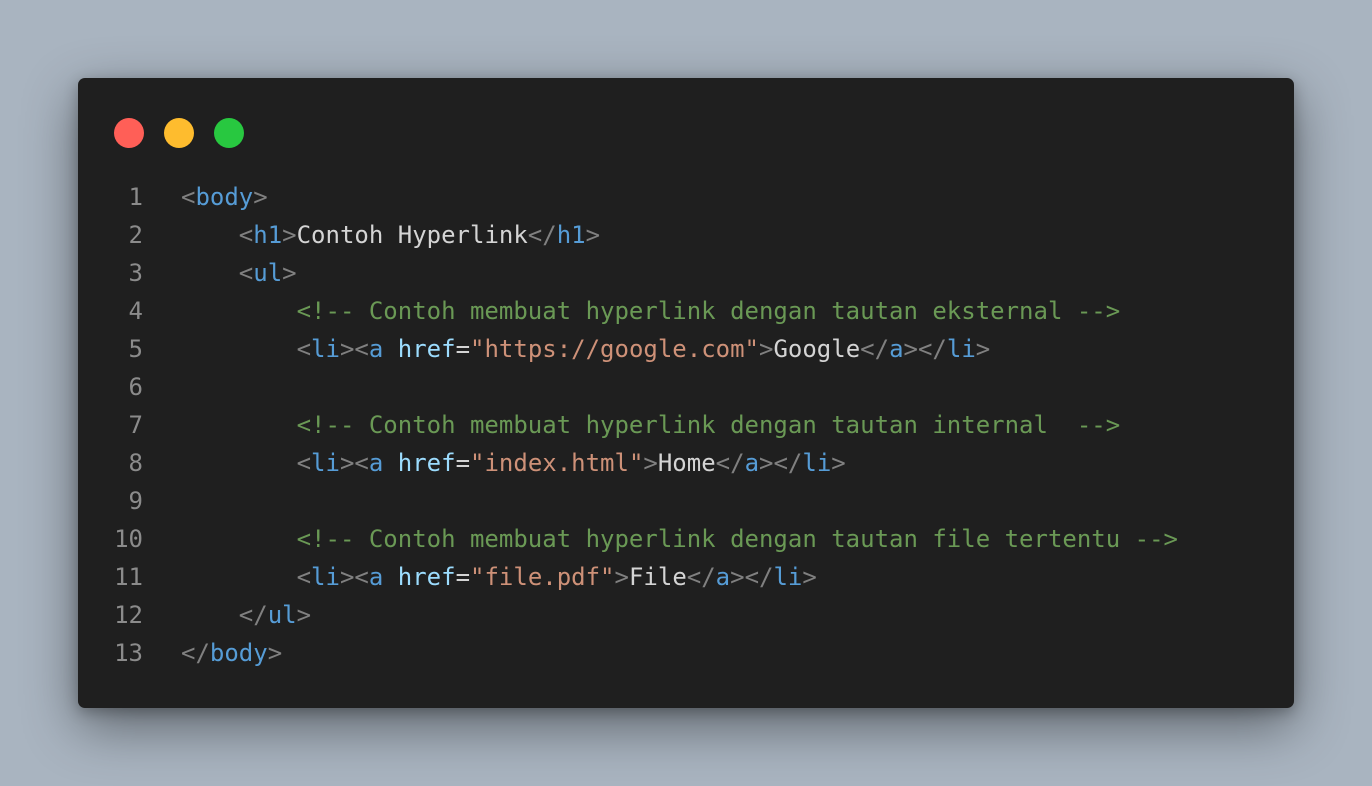 The image size is (1372, 786). I want to click on close-button, so click(129, 133).